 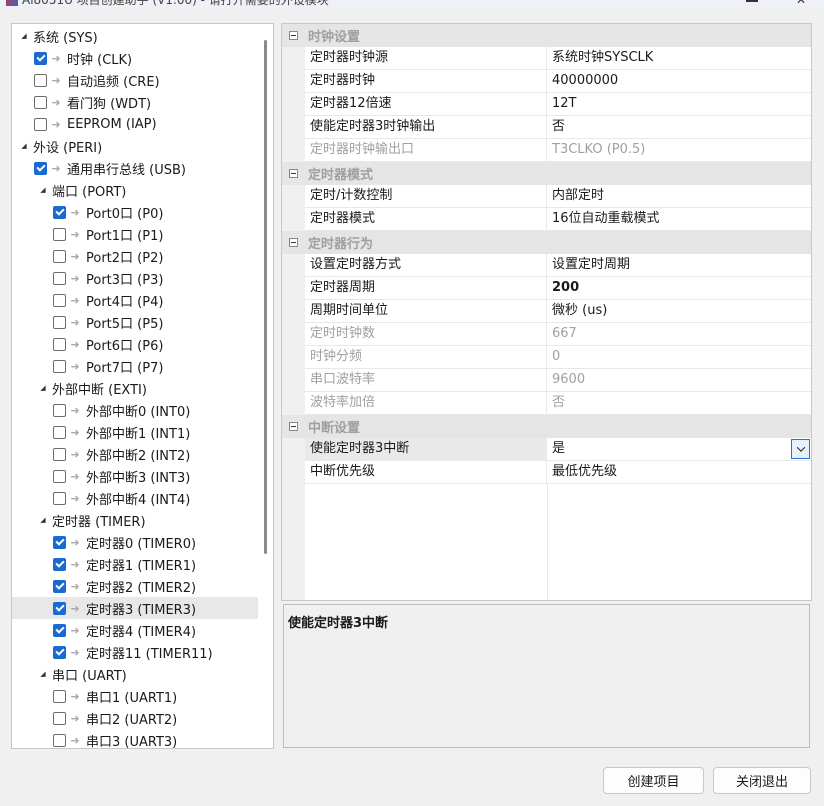 I want to click on property-row: 定时器12倍速 12T, so click(x=558, y=104).